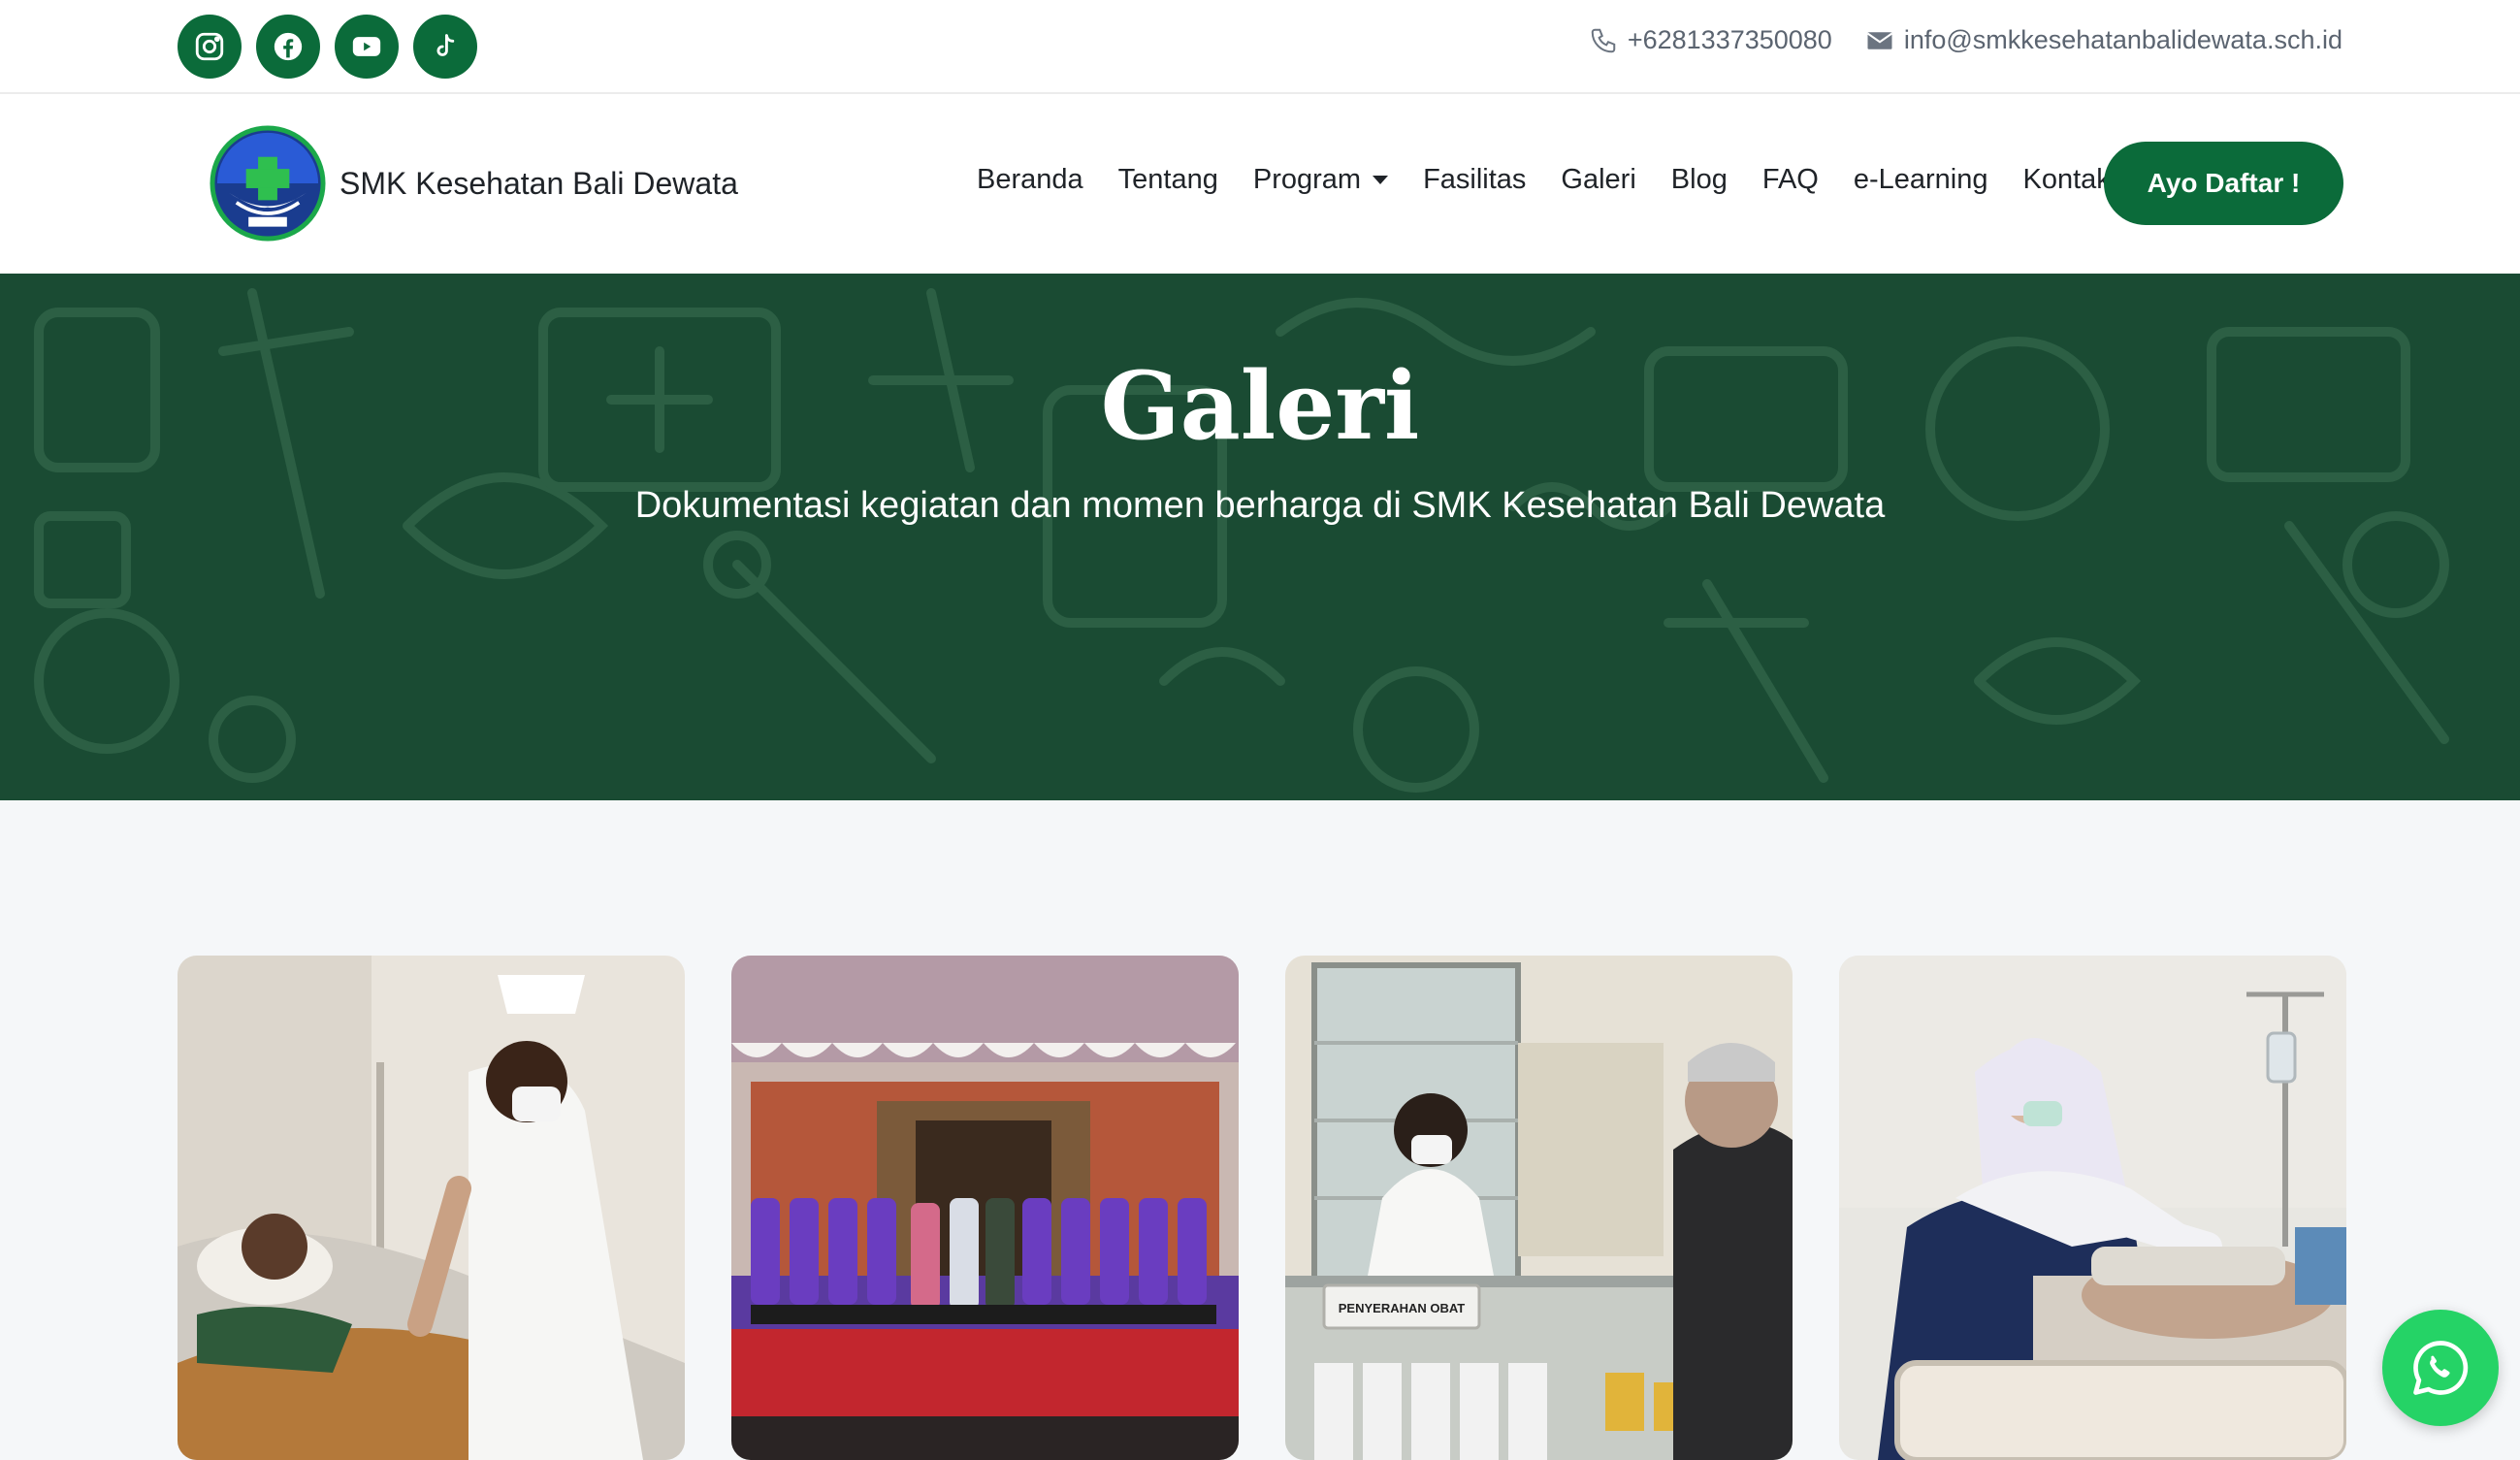 The height and width of the screenshot is (1460, 2520). What do you see at coordinates (2122, 39) in the screenshot?
I see `email-address: info@smkkesehatanbalidewata.sch.id` at bounding box center [2122, 39].